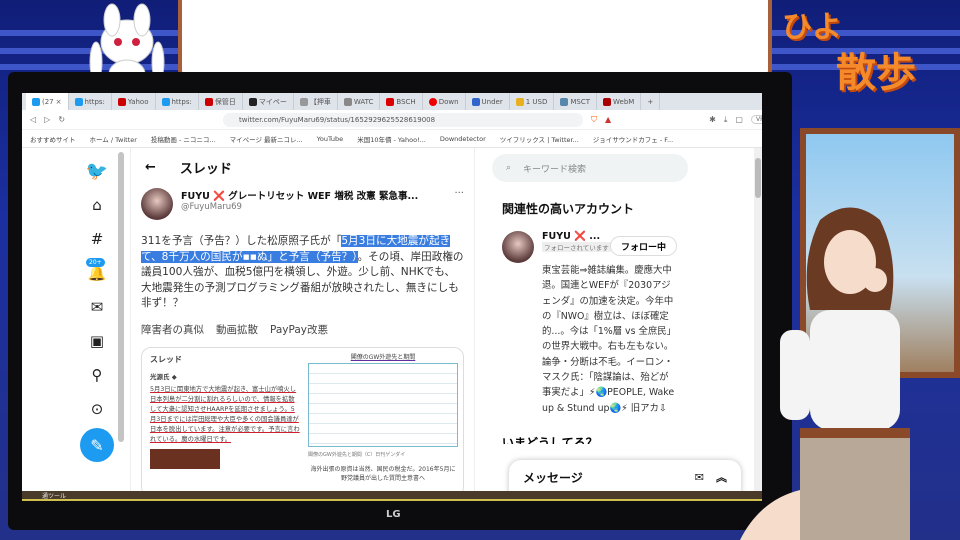  What do you see at coordinates (448, 101) in the screenshot?
I see `tab-label: Down` at bounding box center [448, 101].